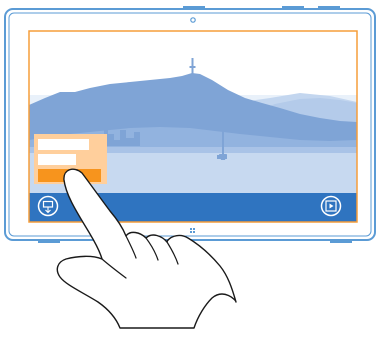 The height and width of the screenshot is (337, 380). Describe the element at coordinates (194, 7) in the screenshot. I see `top-hardware-button` at that location.